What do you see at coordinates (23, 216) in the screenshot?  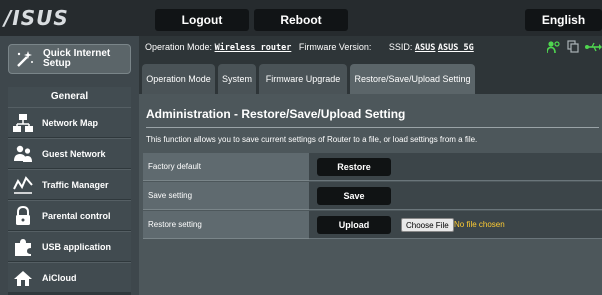 I see `lock-icon` at bounding box center [23, 216].